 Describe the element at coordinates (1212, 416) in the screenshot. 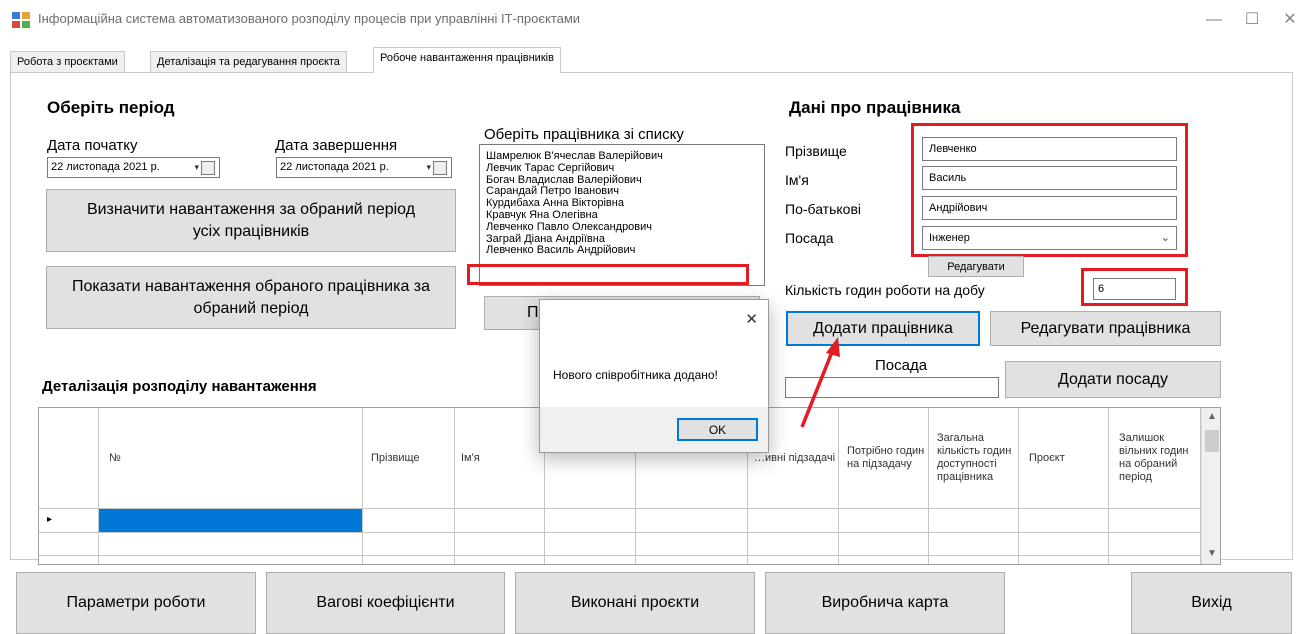

I see `chevron-up-icon: ▲` at that location.